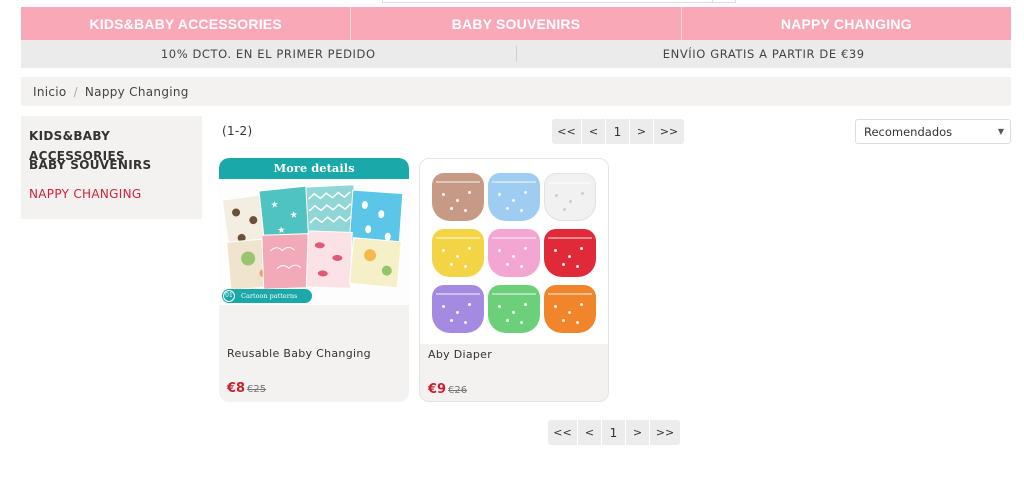 The image size is (1024, 485). I want to click on diaper-orange, so click(570, 309).